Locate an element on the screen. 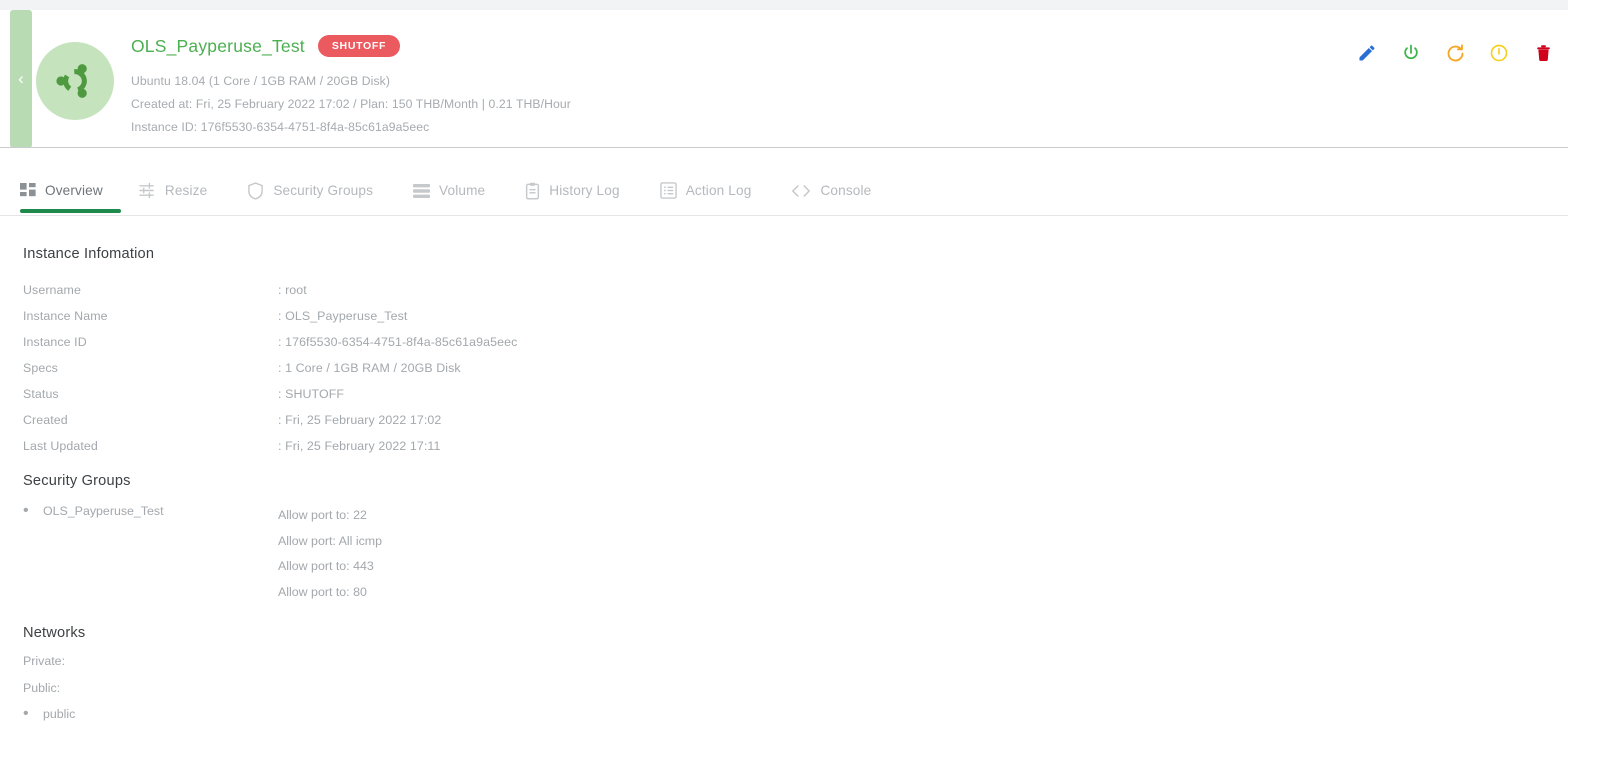 The height and width of the screenshot is (768, 1600). tab-action-log-label: Action Log is located at coordinates (718, 190).